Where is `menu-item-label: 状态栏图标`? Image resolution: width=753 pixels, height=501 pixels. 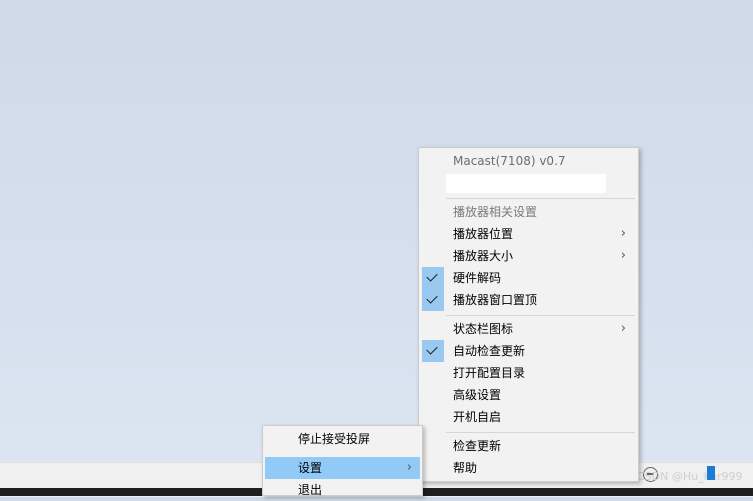
menu-item-label: 状态栏图标 is located at coordinates (483, 329).